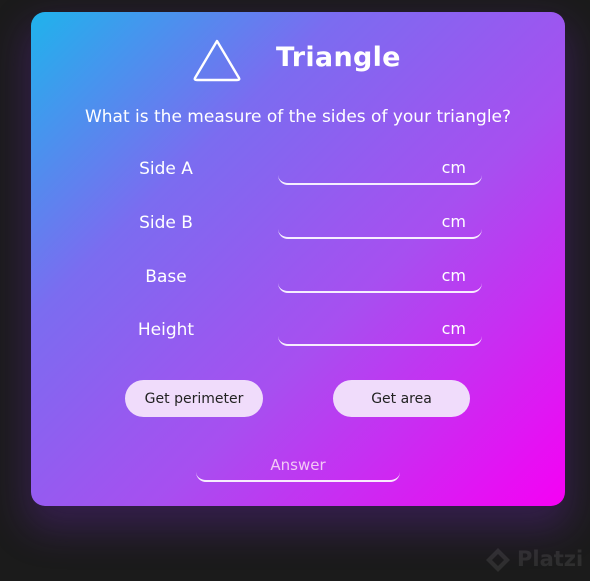 Image resolution: width=590 pixels, height=581 pixels. I want to click on card-header: Triangle, so click(298, 68).